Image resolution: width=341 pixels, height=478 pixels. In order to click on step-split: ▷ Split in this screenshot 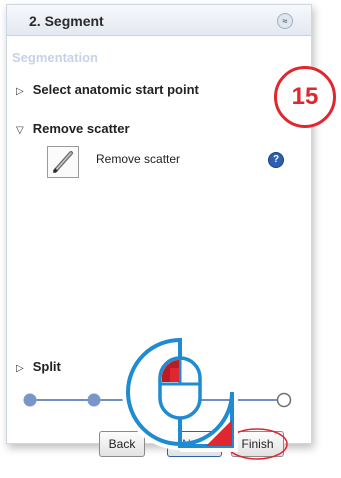, I will do `click(38, 366)`.